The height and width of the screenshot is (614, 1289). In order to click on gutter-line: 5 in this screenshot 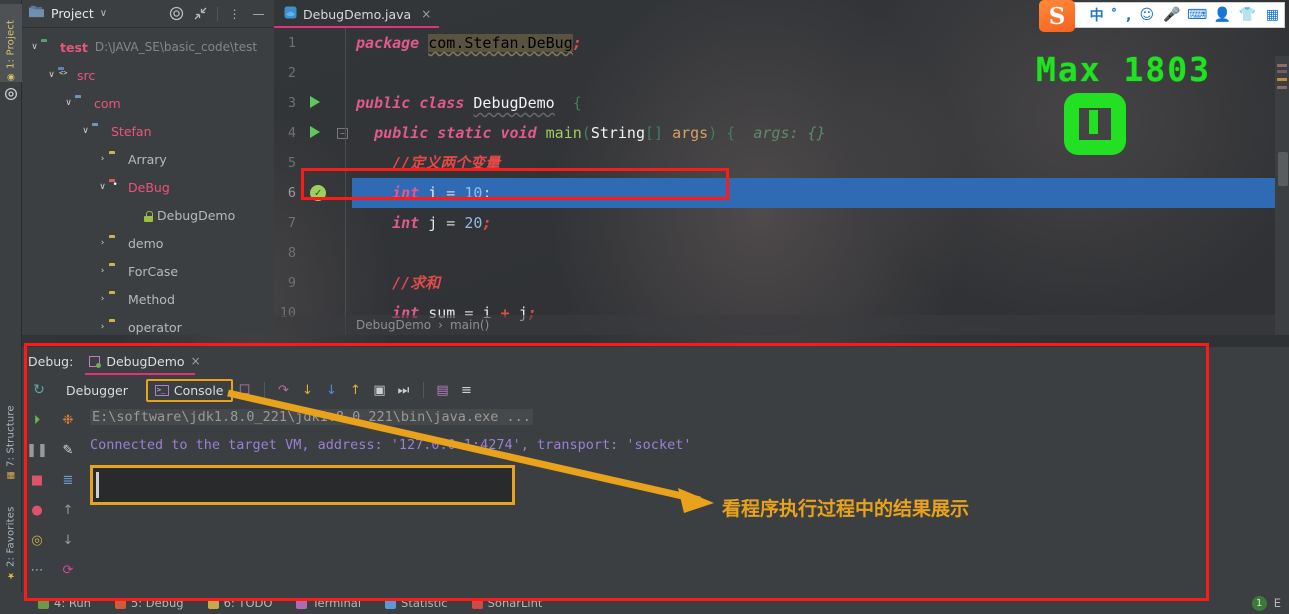, I will do `click(309, 163)`.